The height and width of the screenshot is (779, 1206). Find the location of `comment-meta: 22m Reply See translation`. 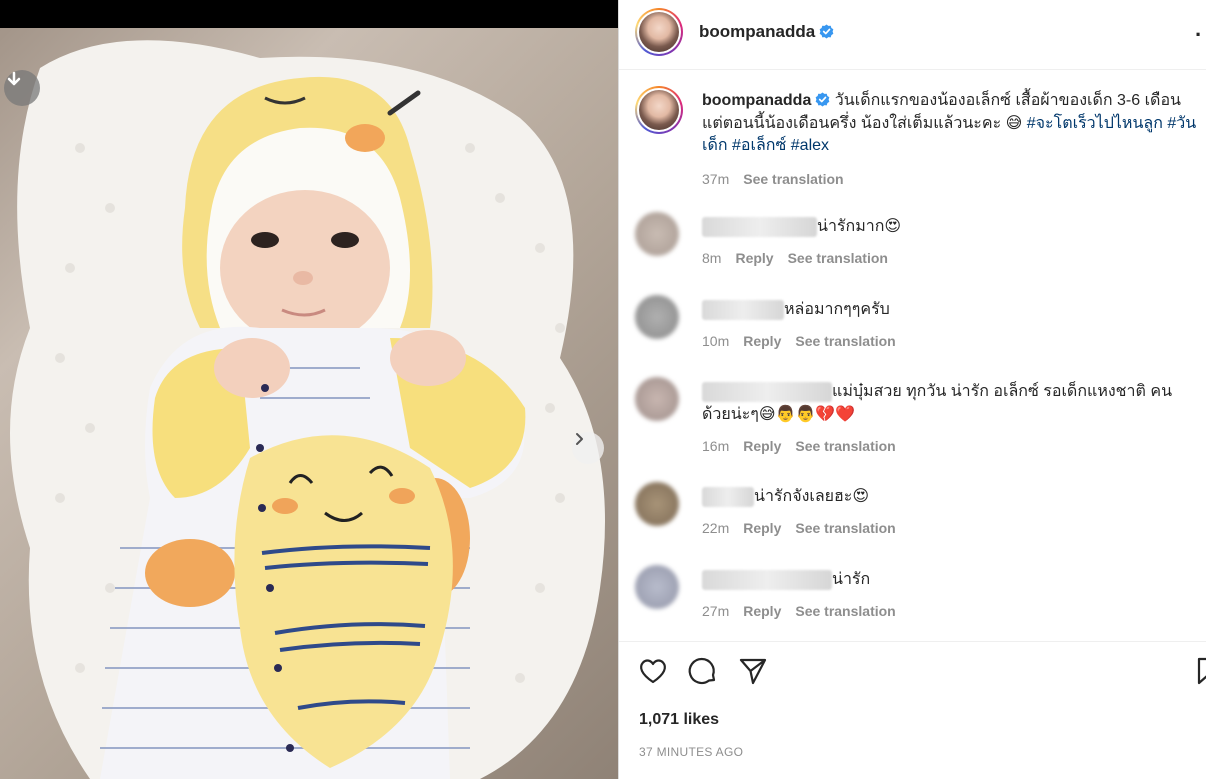

comment-meta: 22m Reply See translation is located at coordinates (799, 528).